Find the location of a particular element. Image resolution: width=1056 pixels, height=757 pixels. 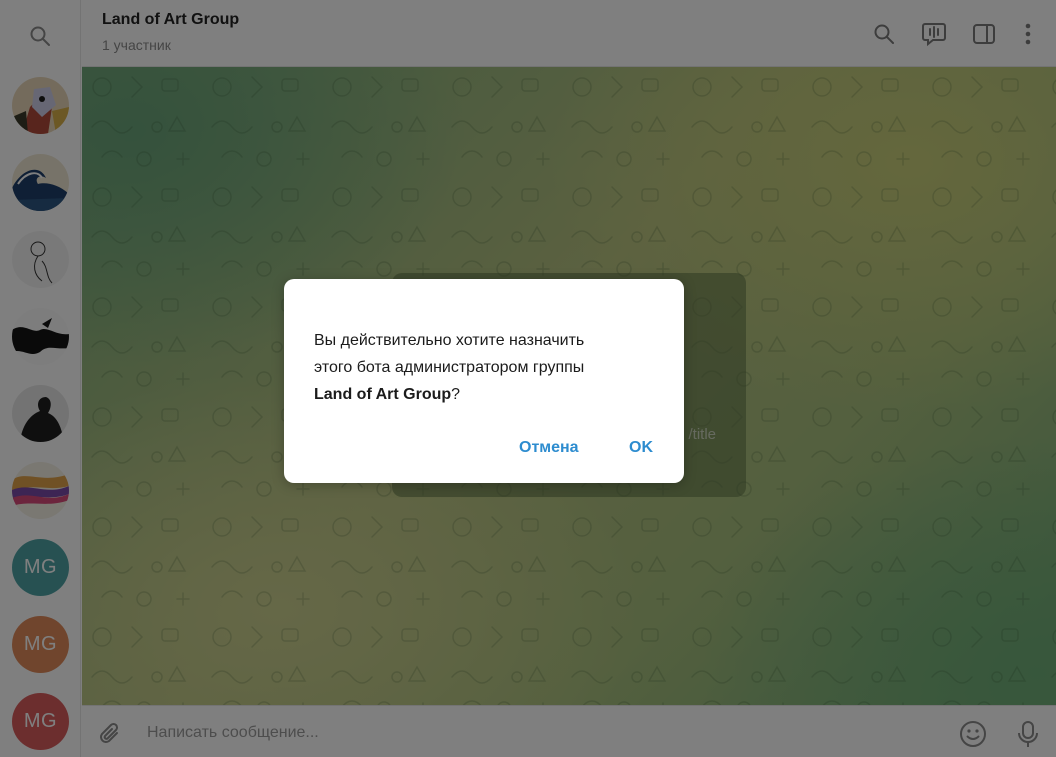

dialog-message-line2: этого бота администратором группы is located at coordinates (449, 367).